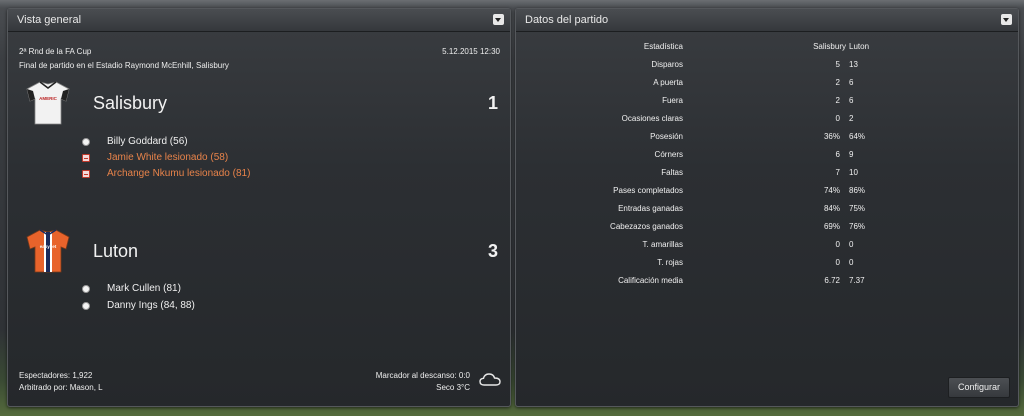 Image resolution: width=1024 pixels, height=416 pixels. Describe the element at coordinates (767, 140) in the screenshot. I see `stat-row: Posesión 36% 64%` at that location.